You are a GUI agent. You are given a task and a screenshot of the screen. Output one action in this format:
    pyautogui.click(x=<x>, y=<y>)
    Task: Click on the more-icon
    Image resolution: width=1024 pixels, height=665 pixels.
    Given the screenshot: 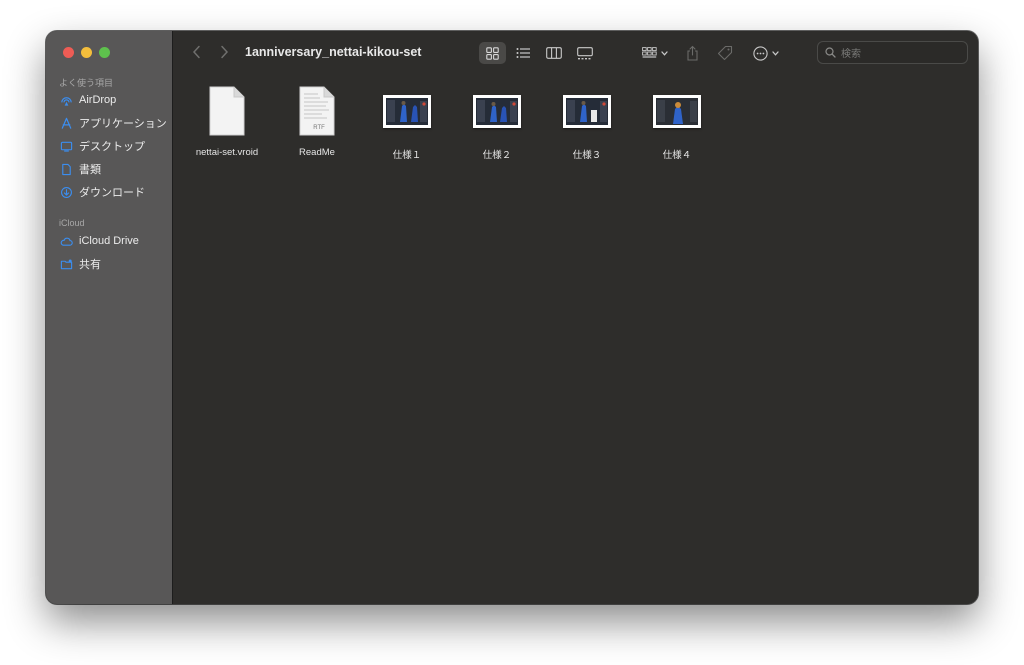 What is the action you would take?
    pyautogui.click(x=760, y=53)
    